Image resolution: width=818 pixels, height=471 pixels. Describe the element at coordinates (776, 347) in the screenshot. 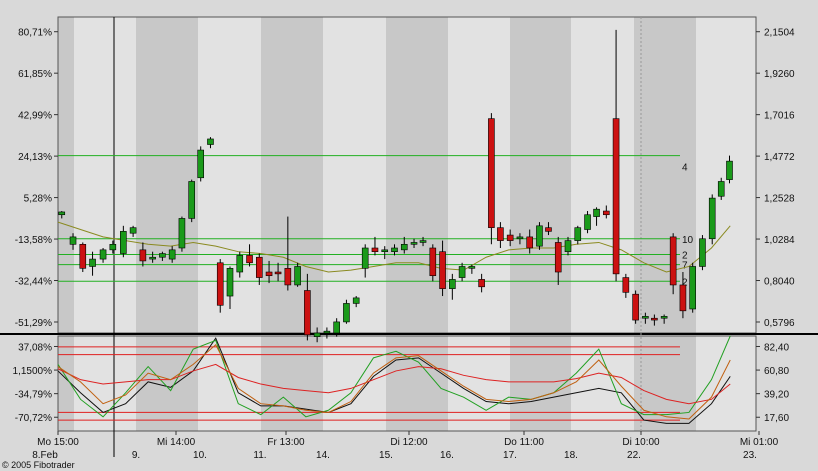

I see `osc-right-tick-label: 82,40` at that location.